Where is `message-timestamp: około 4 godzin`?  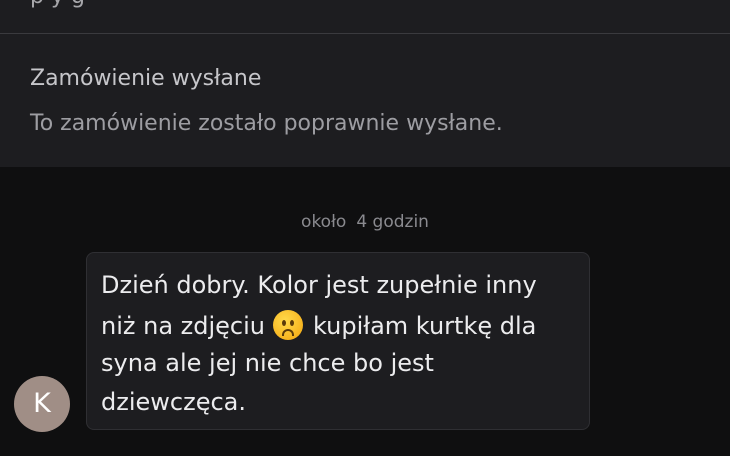 message-timestamp: około 4 godzin is located at coordinates (365, 222).